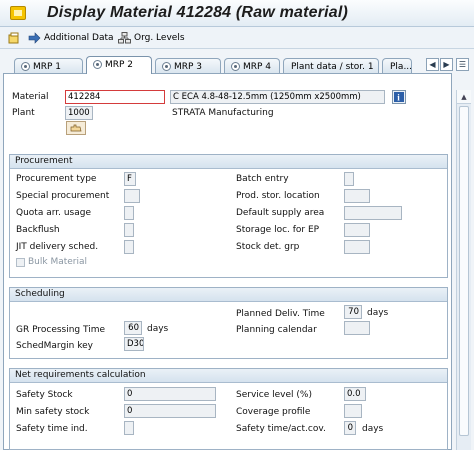 Image resolution: width=474 pixels, height=450 pixels. I want to click on material-field: 412284, so click(115, 97).